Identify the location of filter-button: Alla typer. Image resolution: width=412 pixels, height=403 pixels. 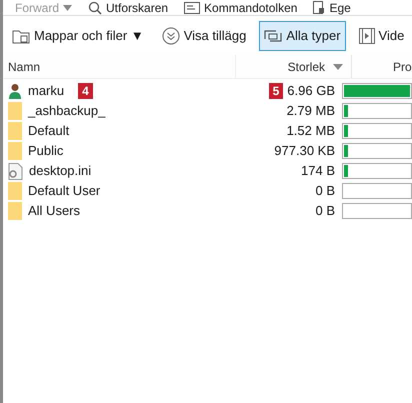
(302, 36).